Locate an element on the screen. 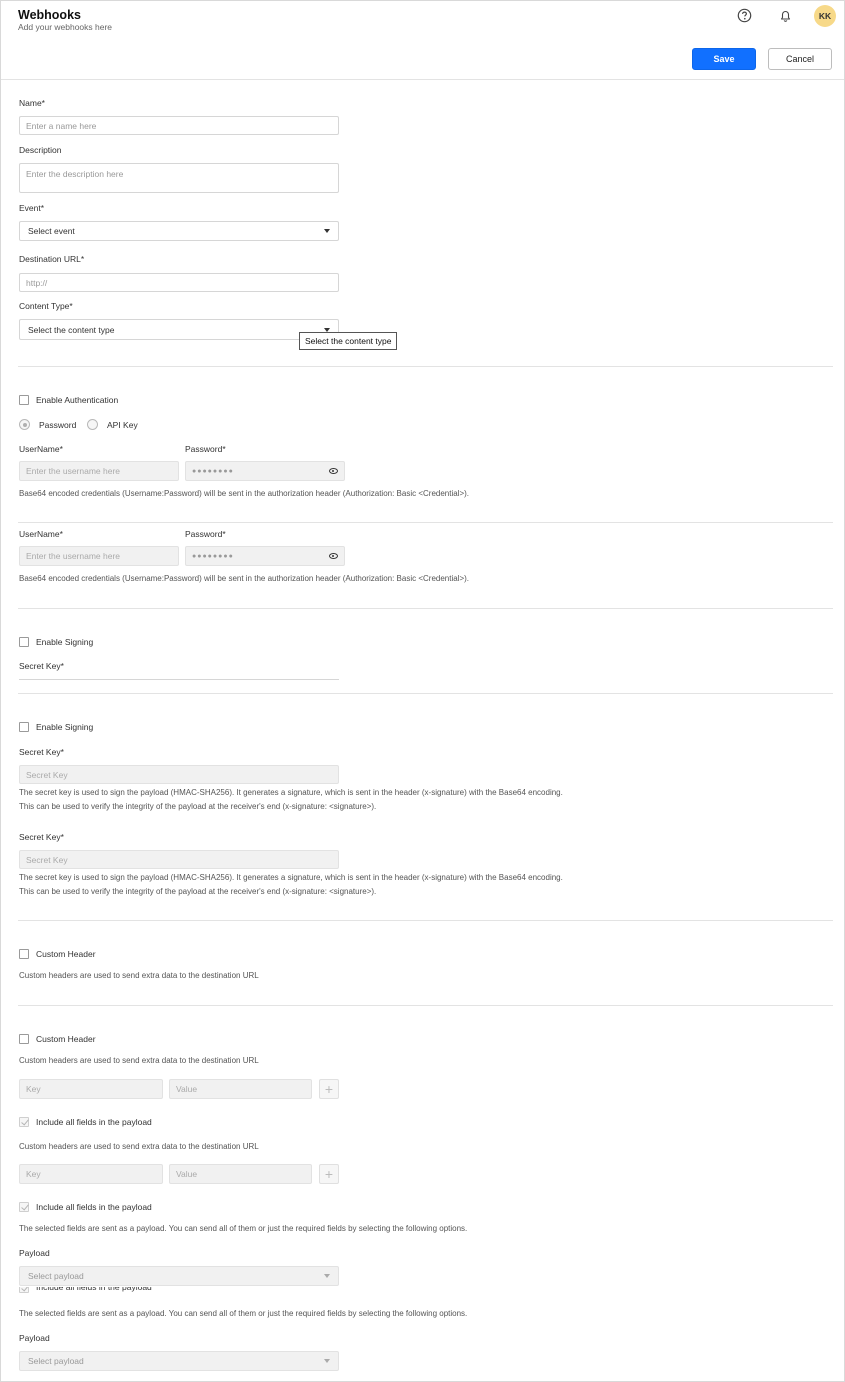 The image size is (845, 1382). content-type-select-value: Select the content type is located at coordinates (71, 329).